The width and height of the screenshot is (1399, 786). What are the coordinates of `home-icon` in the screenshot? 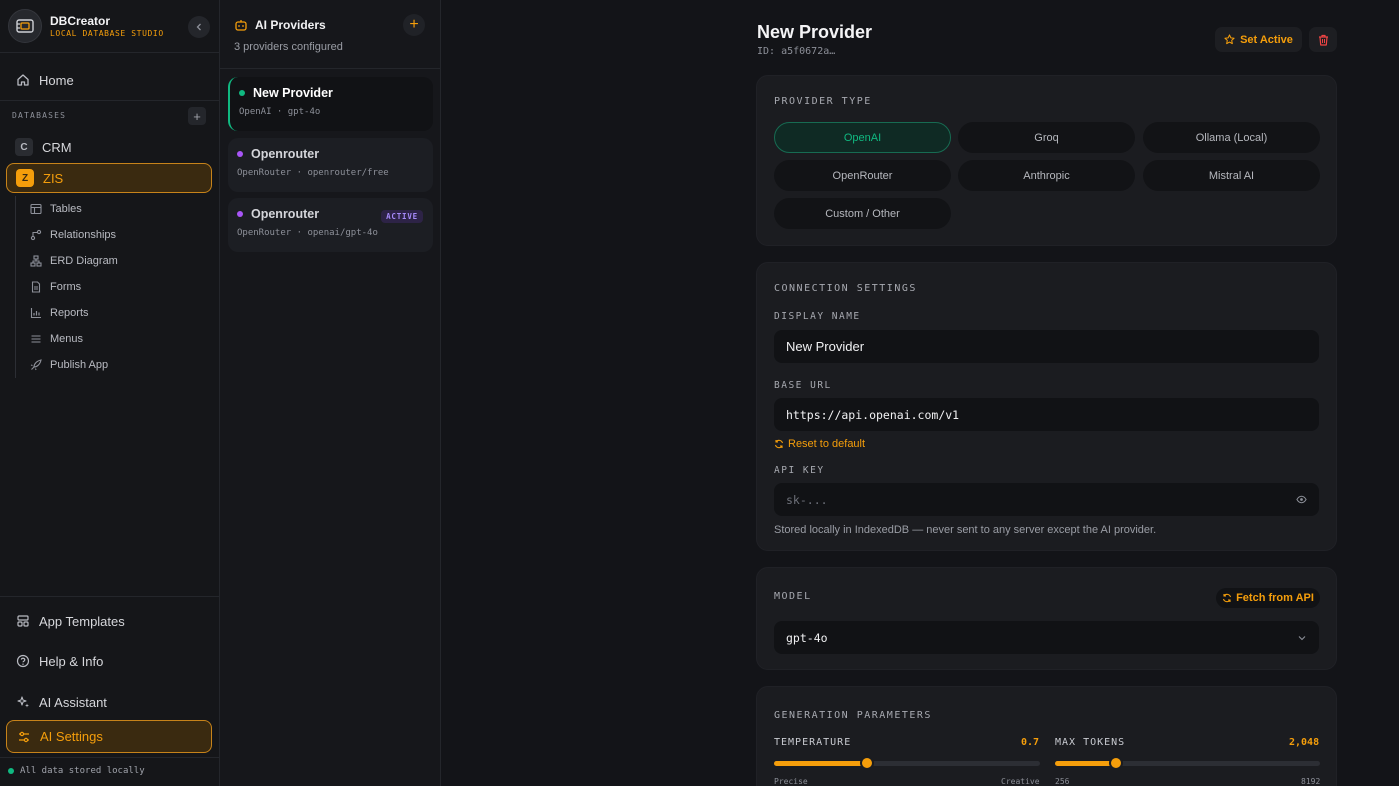 It's located at (23, 80).